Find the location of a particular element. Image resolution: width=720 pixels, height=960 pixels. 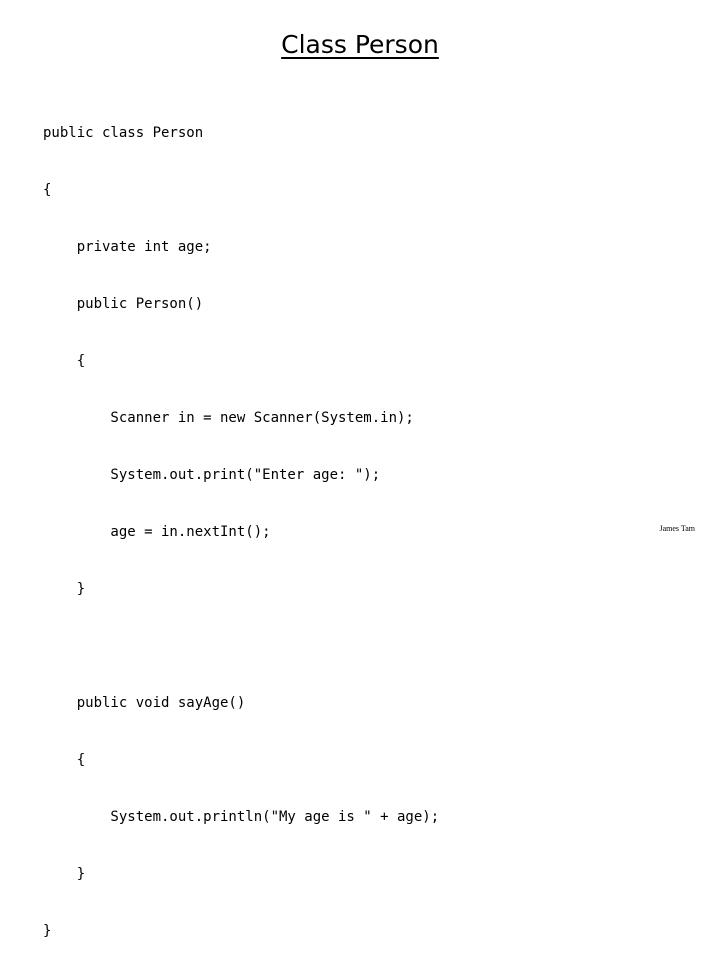

author-footer: James Tam is located at coordinates (677, 528).